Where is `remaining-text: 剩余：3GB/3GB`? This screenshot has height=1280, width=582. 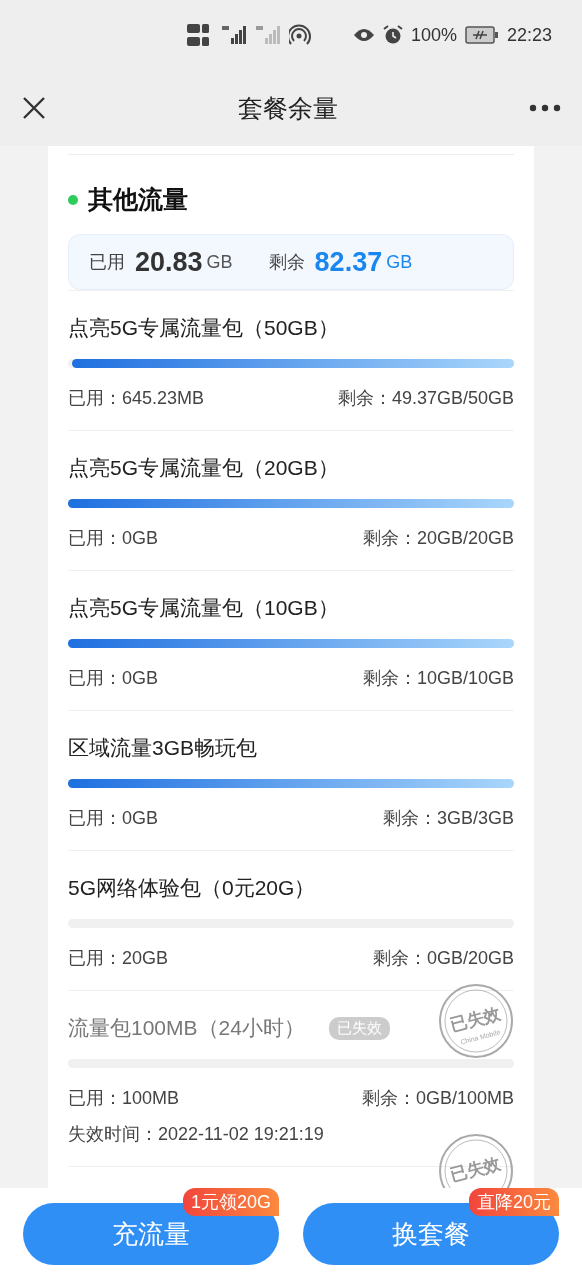 remaining-text: 剩余：3GB/3GB is located at coordinates (448, 818).